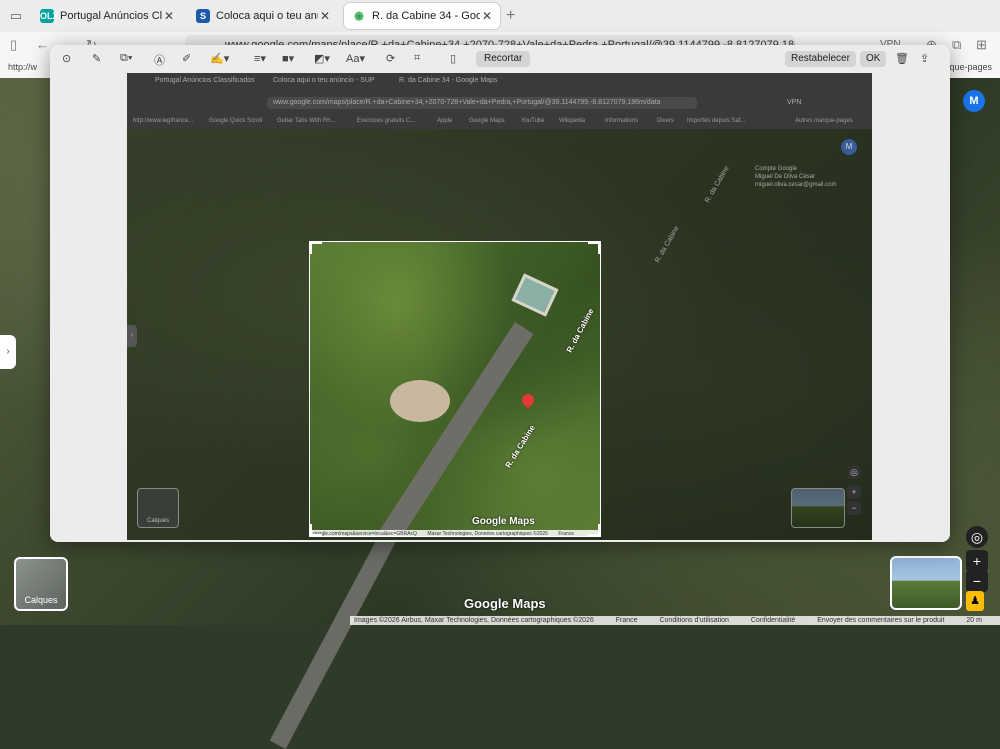 Image resolution: width=1000 pixels, height=749 pixels. I want to click on captured-bookmark: Google Quick Scroll, so click(236, 121).